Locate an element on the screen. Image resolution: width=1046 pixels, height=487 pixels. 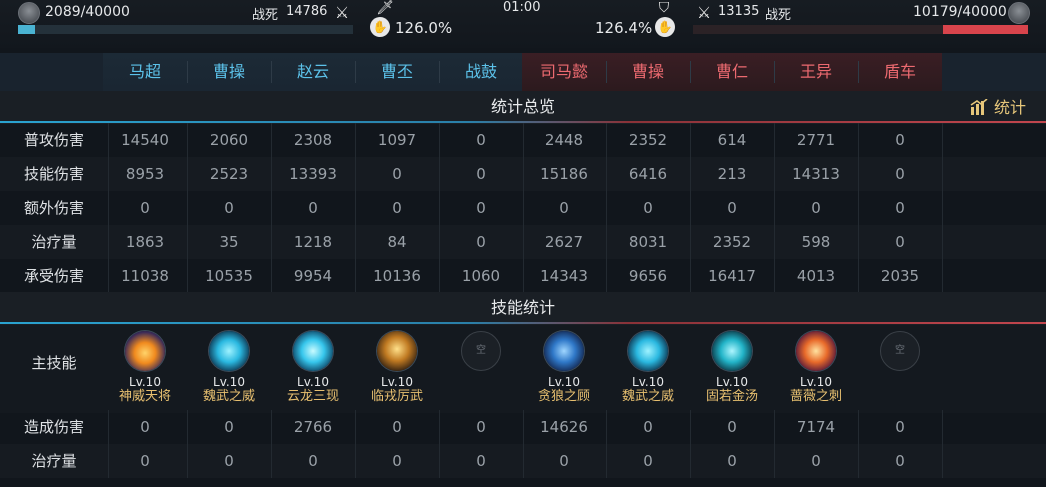
red-hero-name: 盾车 is located at coordinates (900, 72).